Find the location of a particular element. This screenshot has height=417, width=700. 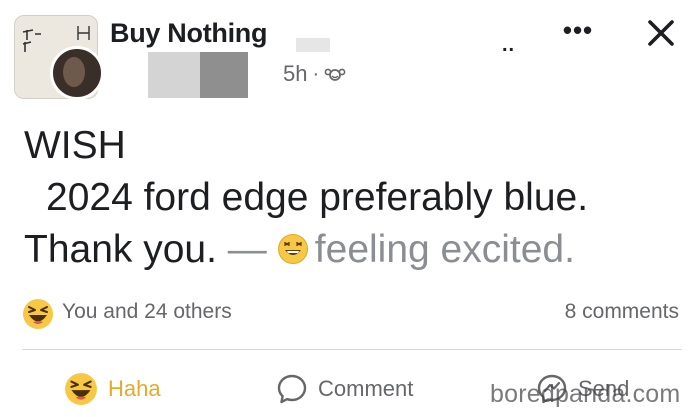

excited-emoji-icon is located at coordinates (292, 249).